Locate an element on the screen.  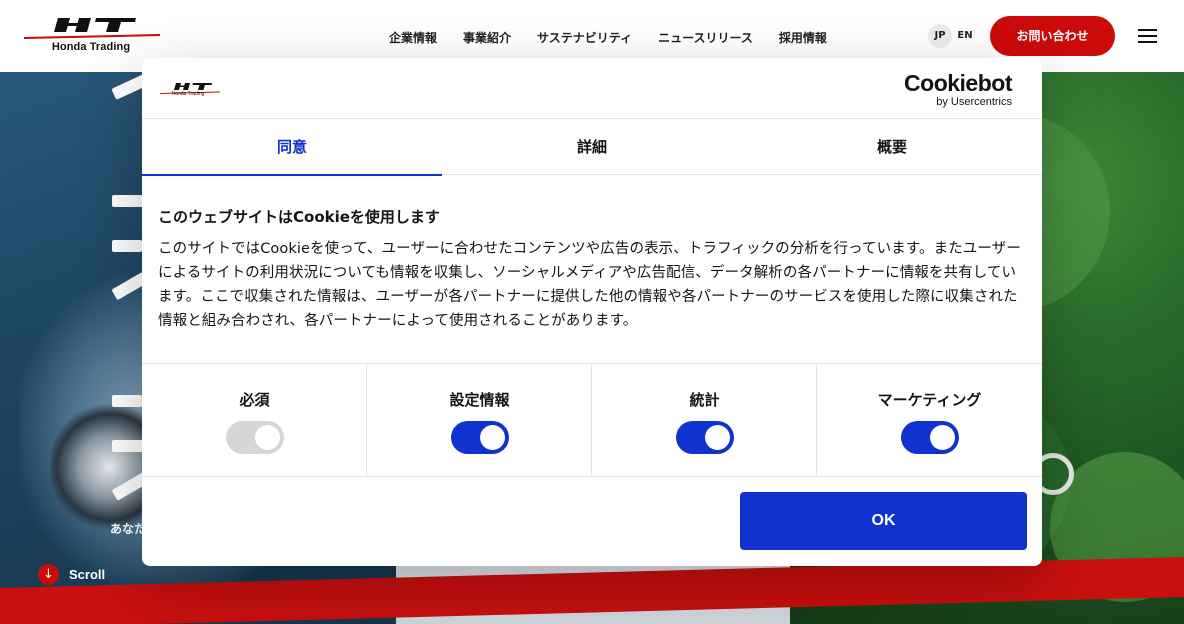
toggle-marketing-switch is located at coordinates (930, 437).